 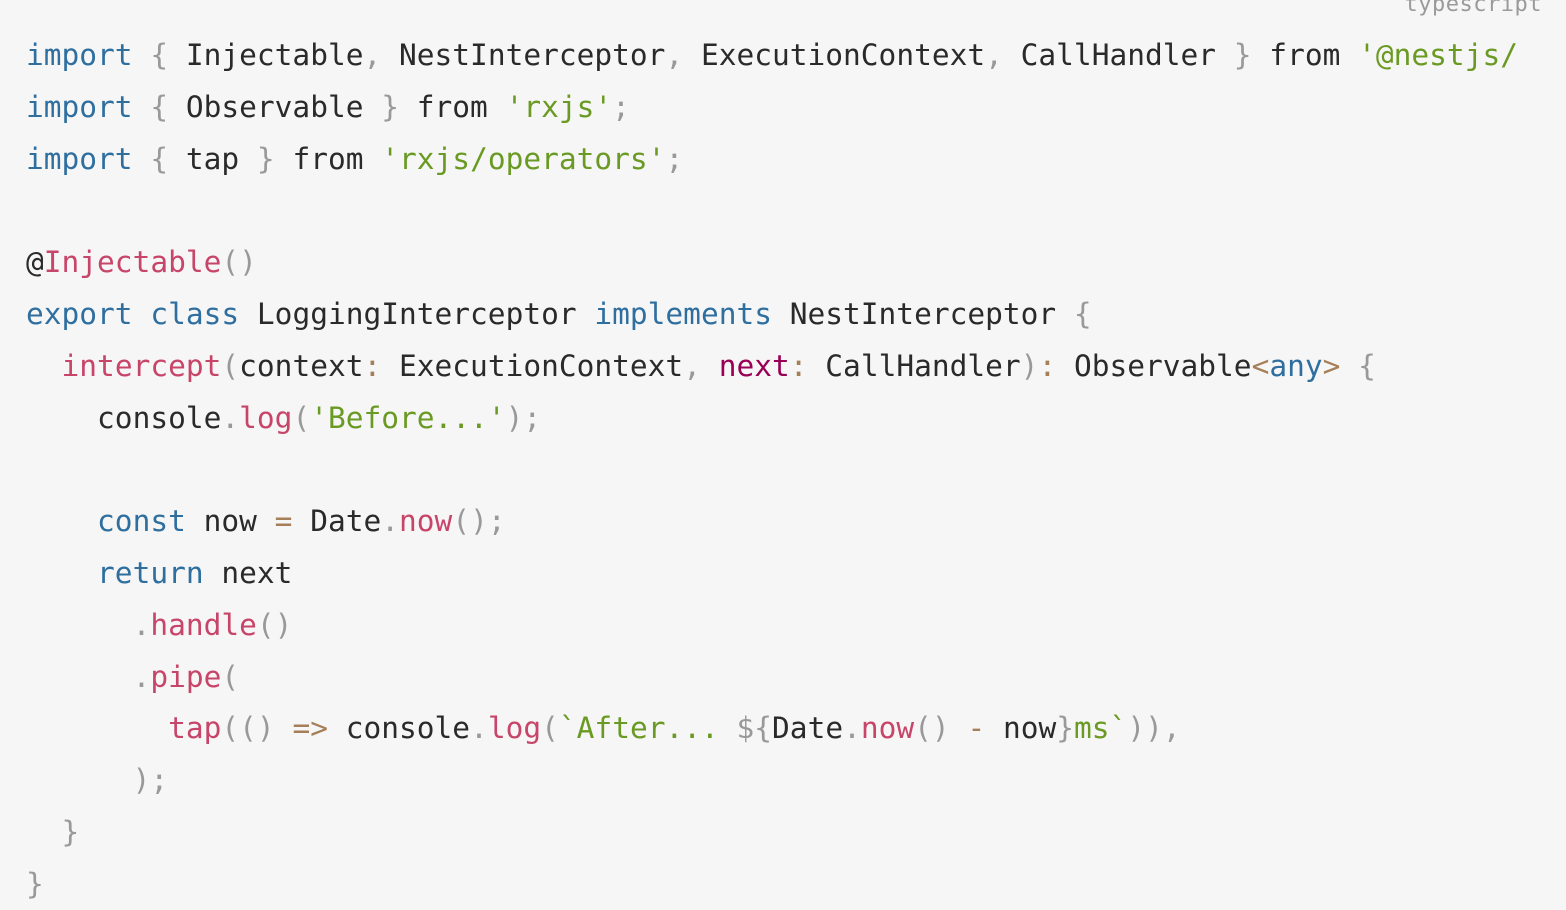 I want to click on code-line: );, so click(x=772, y=781).